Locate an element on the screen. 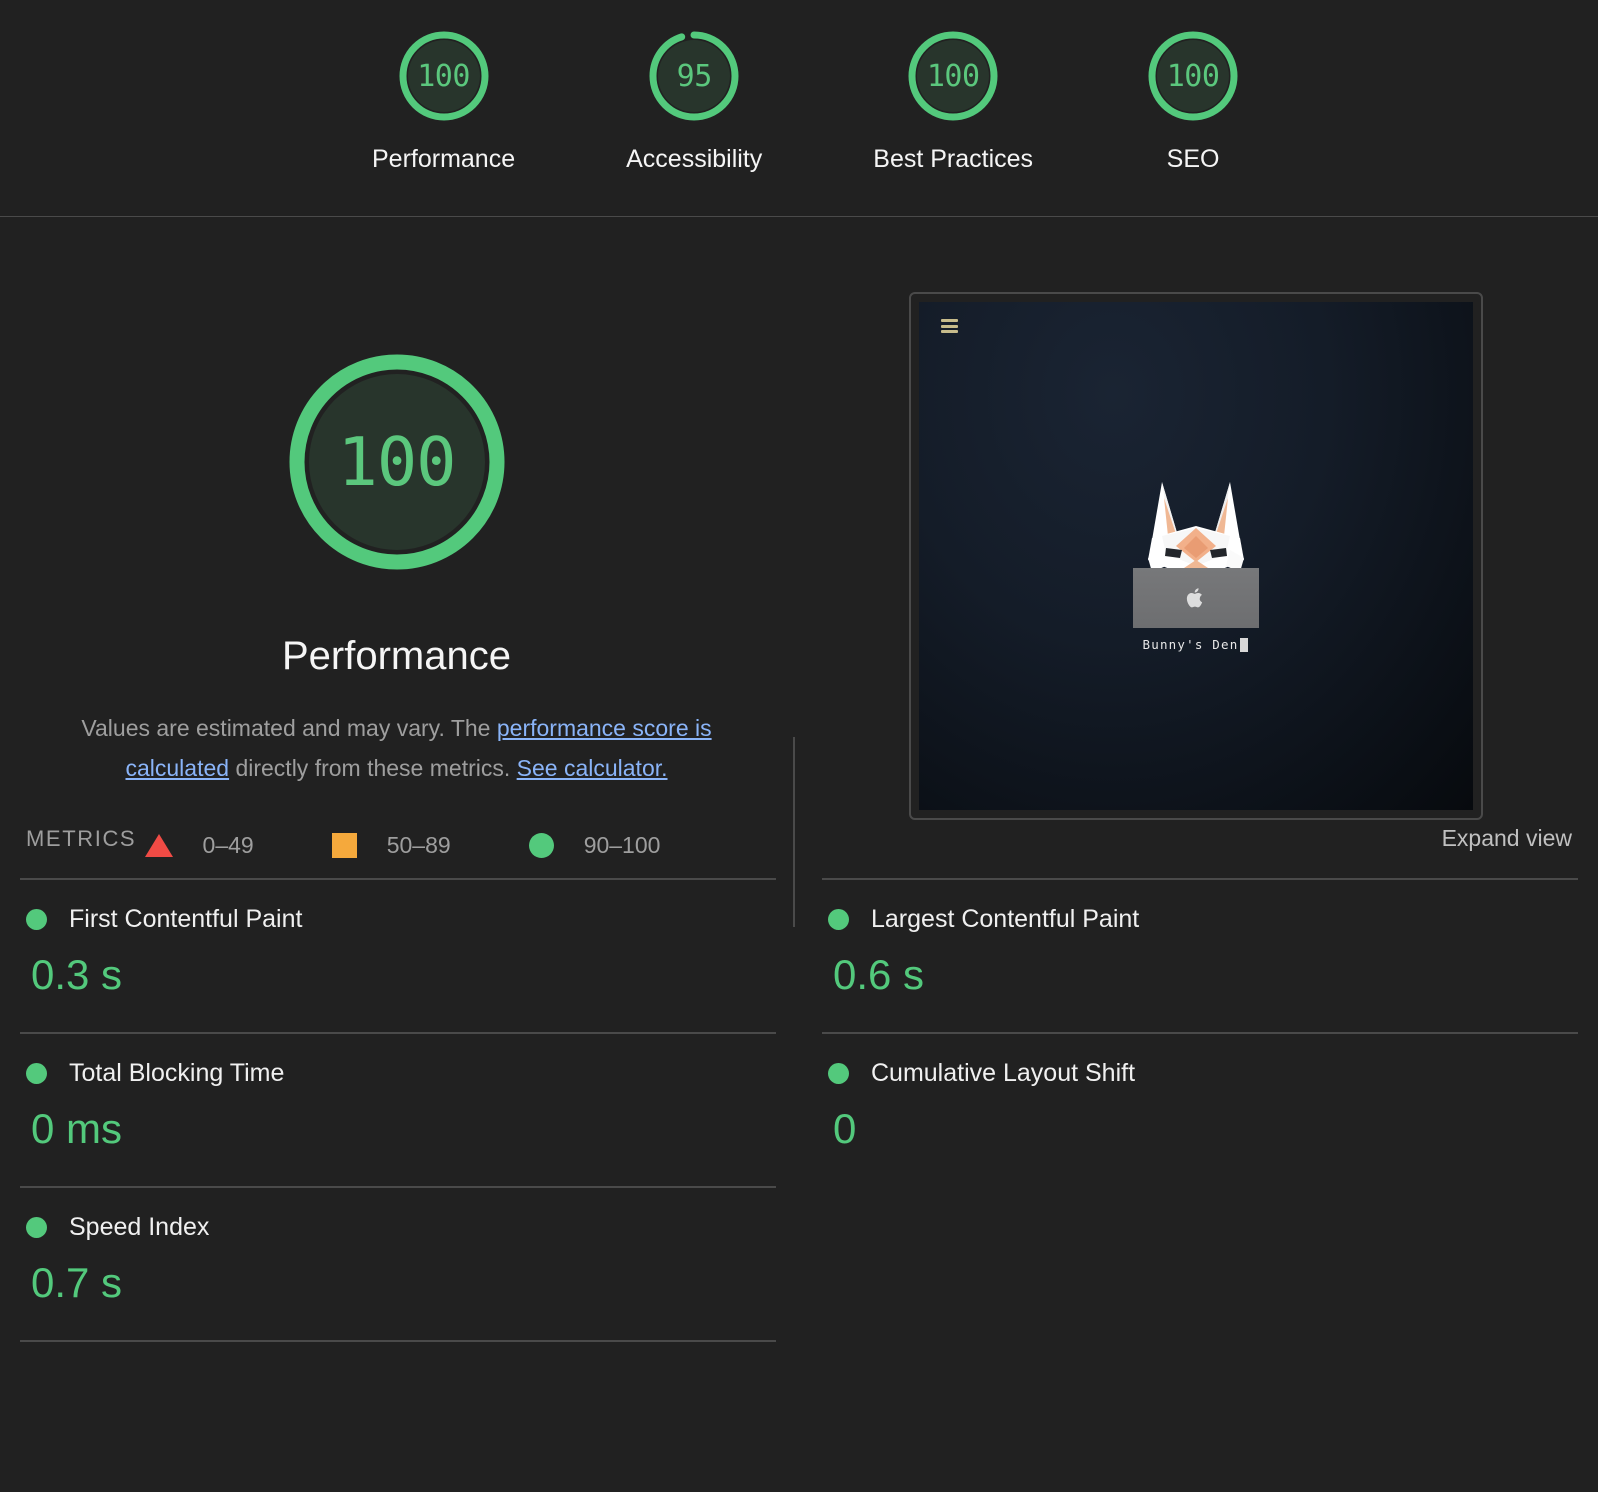  gauge-score-seo: 100 is located at coordinates (1193, 76).